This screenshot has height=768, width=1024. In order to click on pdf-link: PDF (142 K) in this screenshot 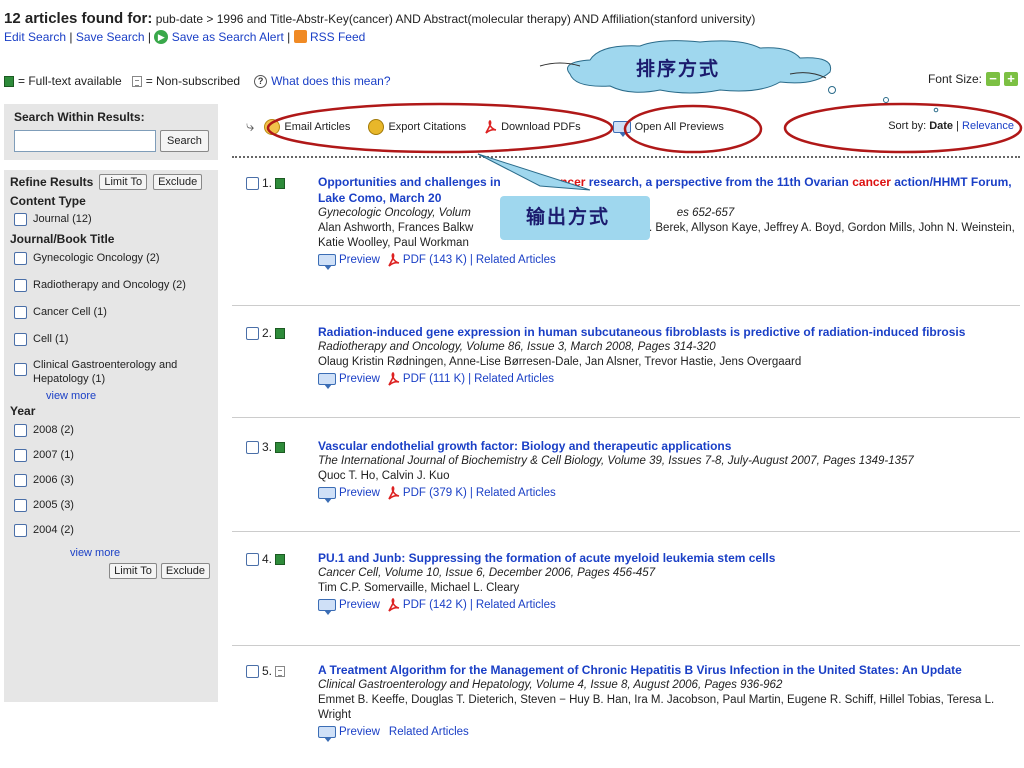, I will do `click(435, 605)`.